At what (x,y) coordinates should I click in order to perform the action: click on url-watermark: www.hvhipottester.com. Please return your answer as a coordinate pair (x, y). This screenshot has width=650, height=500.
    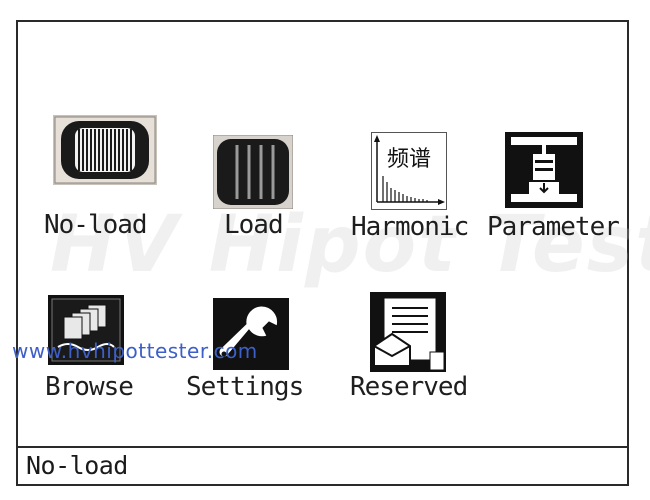
    Looking at the image, I should click on (135, 351).